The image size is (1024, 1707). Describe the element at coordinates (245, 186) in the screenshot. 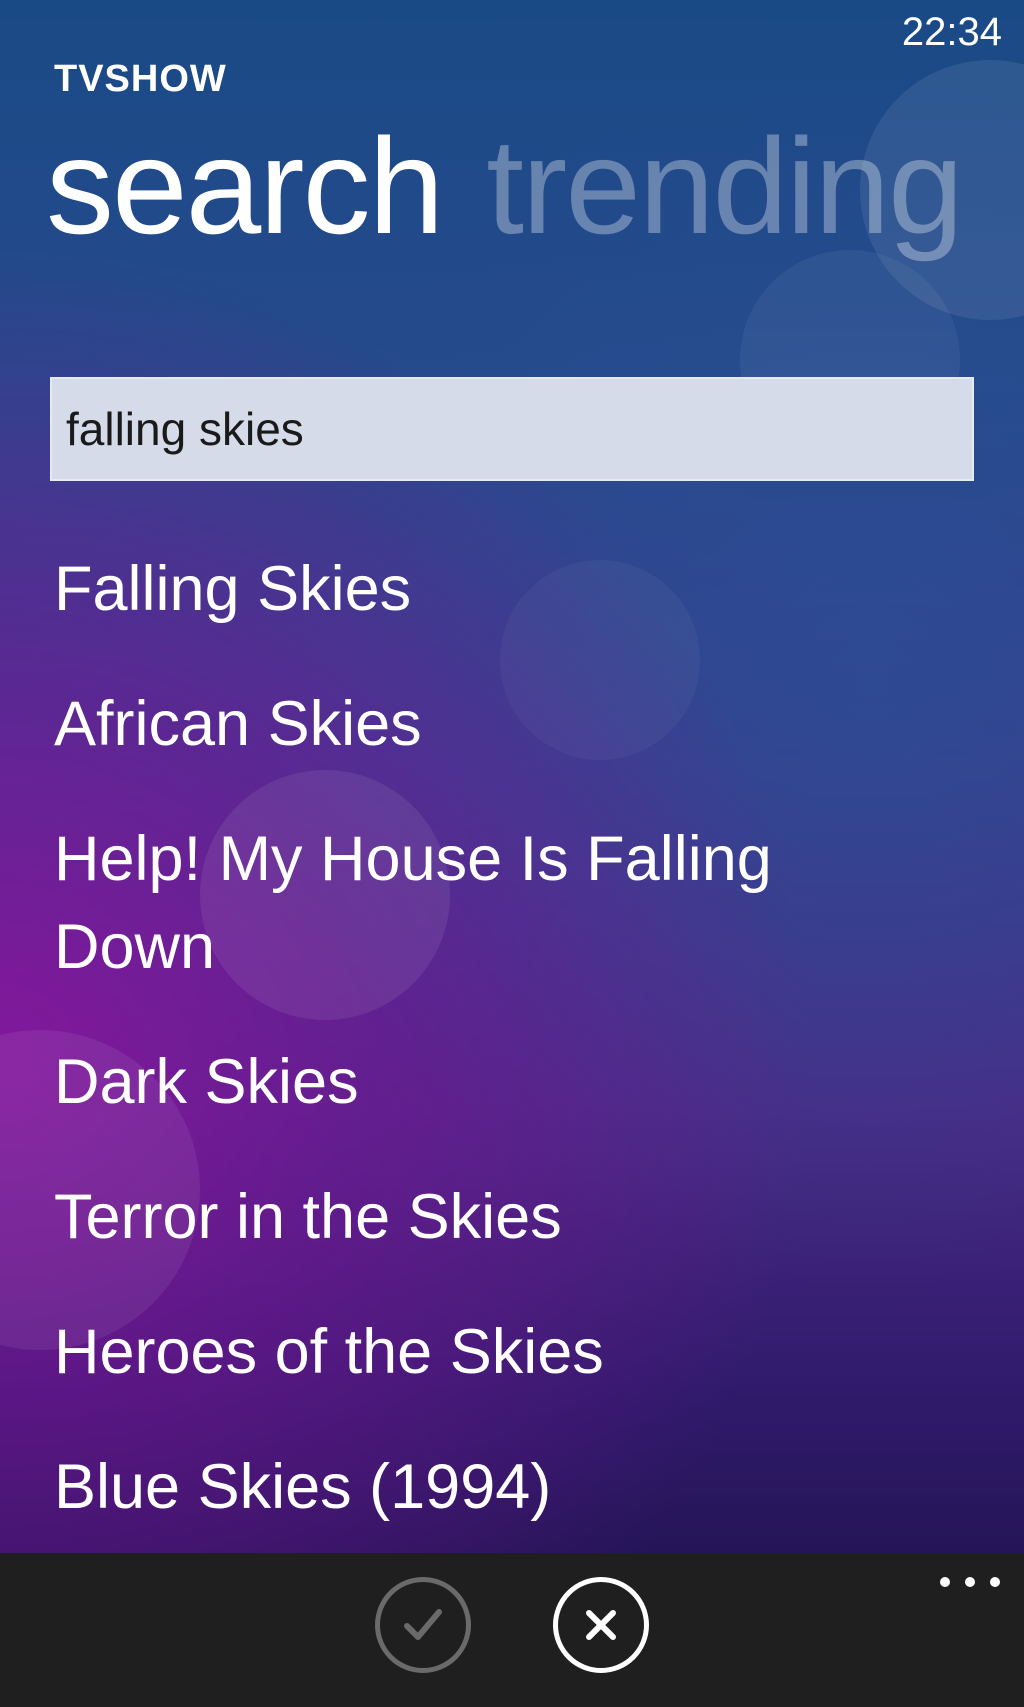

I see `tab-search: search` at that location.